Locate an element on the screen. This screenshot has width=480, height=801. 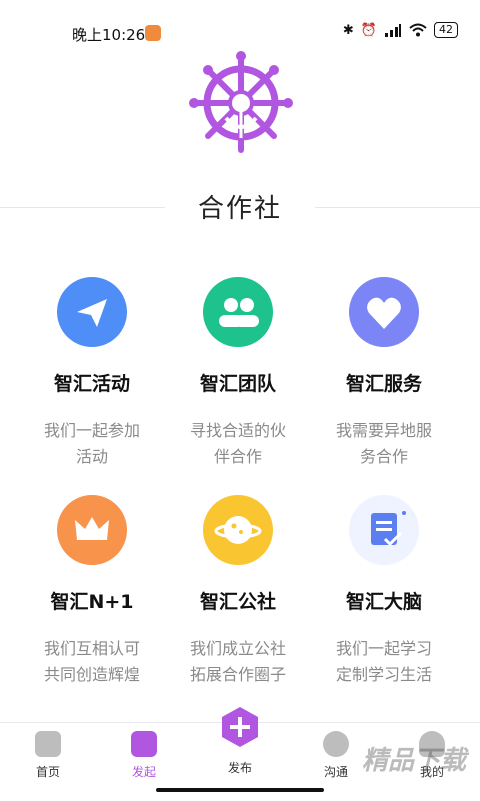
plus-icon is located at coordinates (240, 727).